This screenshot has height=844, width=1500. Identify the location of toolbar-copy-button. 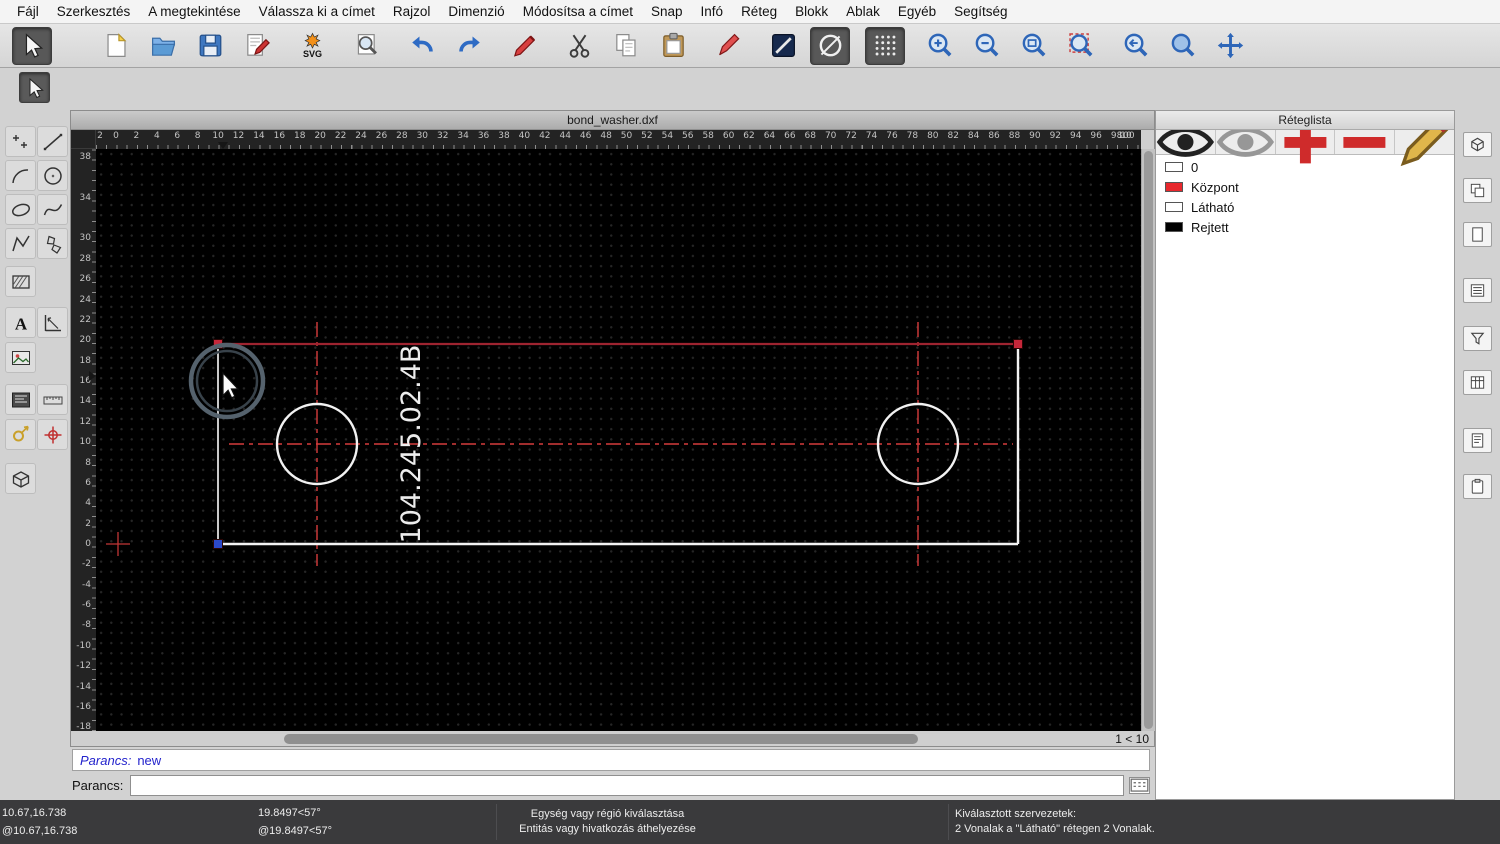
(626, 46).